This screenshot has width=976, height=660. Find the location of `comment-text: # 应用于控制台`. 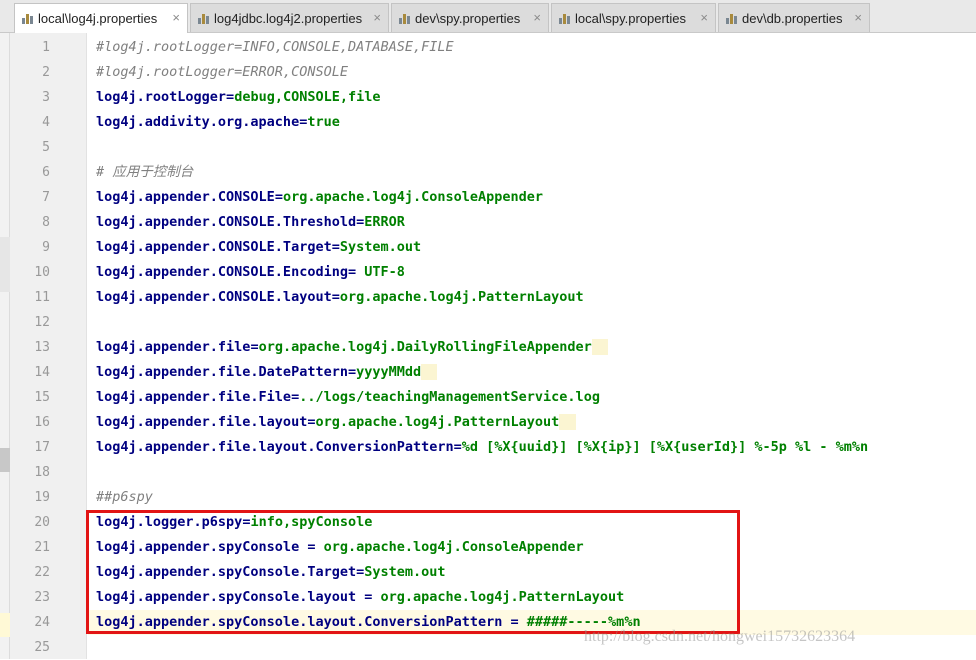

comment-text: # 应用于控制台 is located at coordinates (145, 172).